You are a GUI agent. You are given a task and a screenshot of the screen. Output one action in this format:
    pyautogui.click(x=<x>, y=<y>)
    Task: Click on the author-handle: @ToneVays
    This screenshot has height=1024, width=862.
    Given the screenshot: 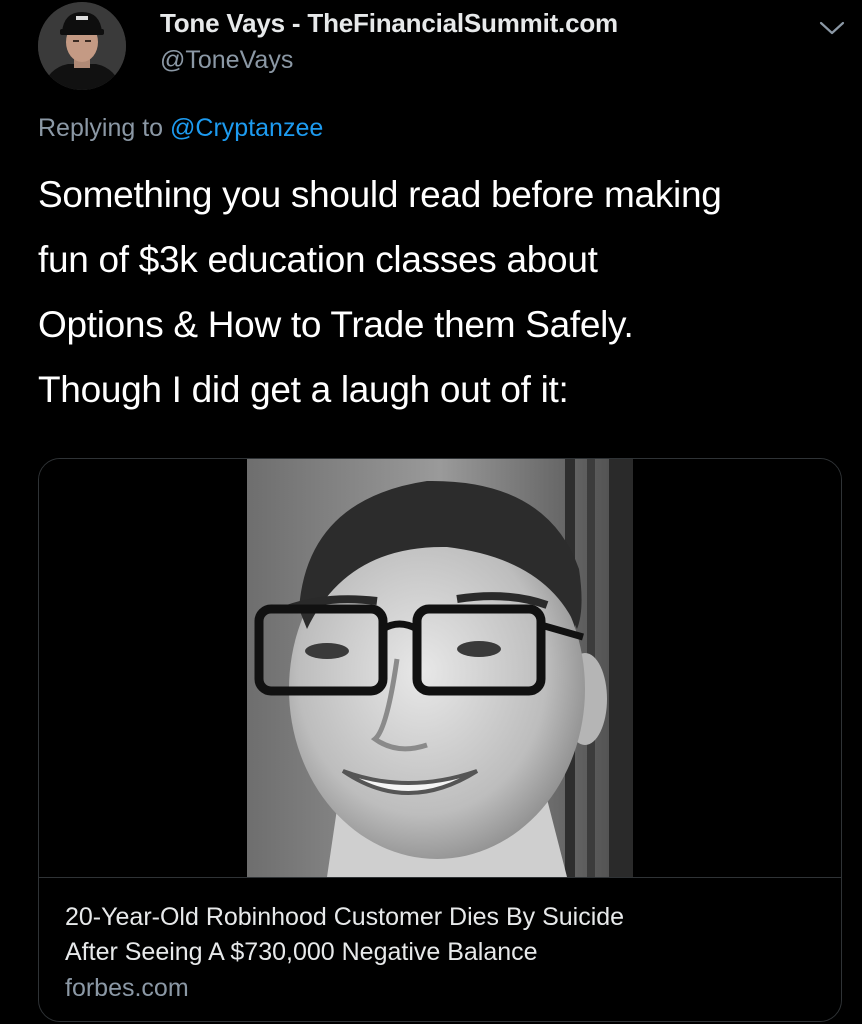 What is the action you would take?
    pyautogui.click(x=226, y=60)
    